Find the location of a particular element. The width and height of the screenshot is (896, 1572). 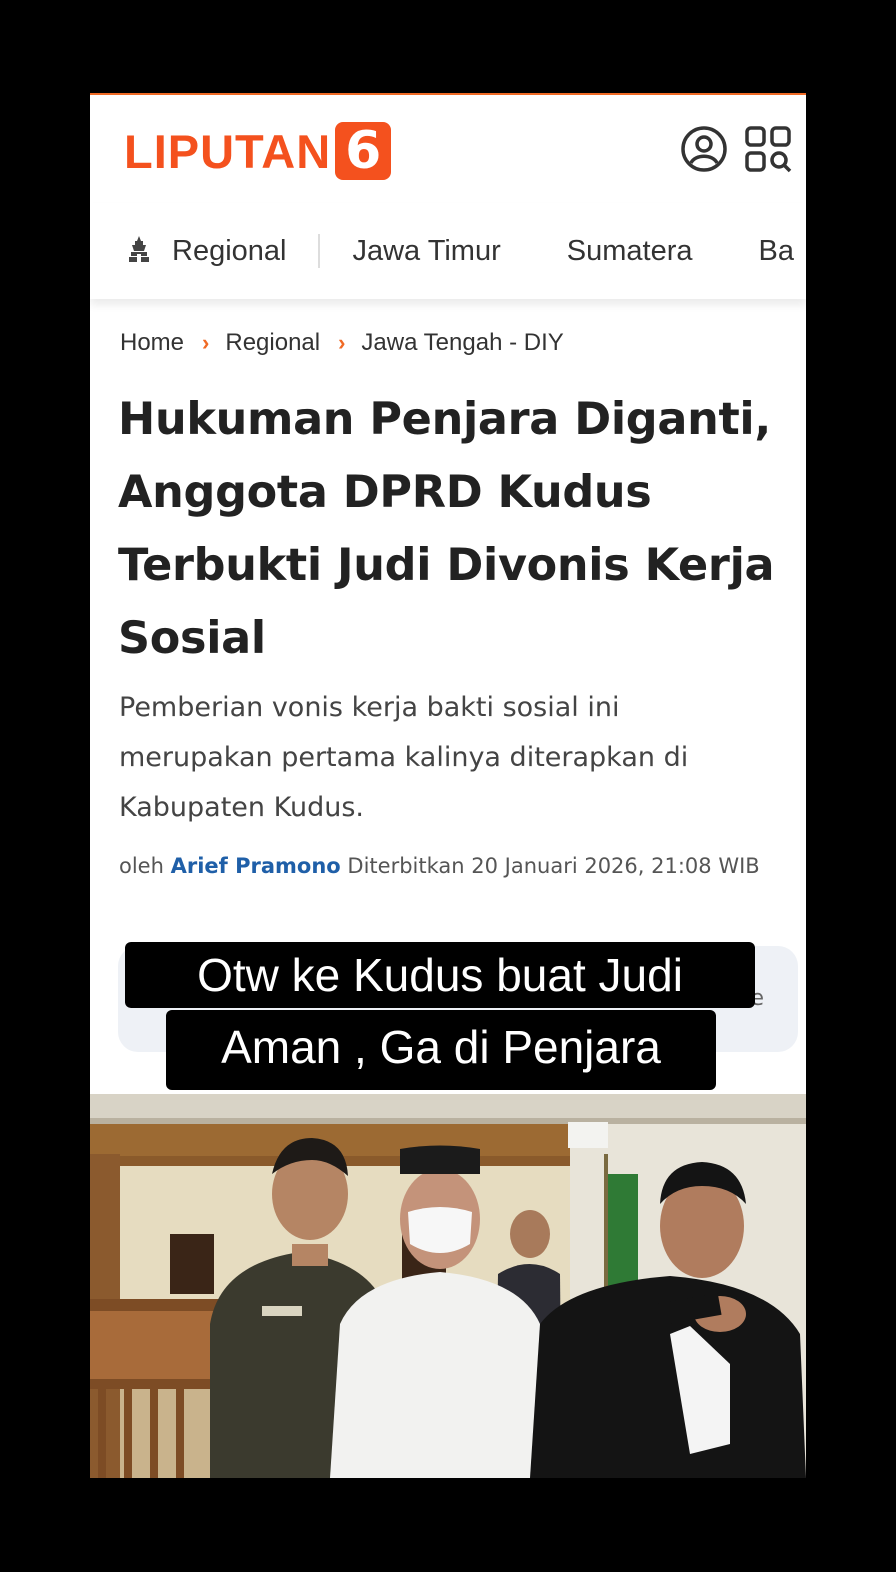

breadcrumb-regional: Regional is located at coordinates (272, 343).